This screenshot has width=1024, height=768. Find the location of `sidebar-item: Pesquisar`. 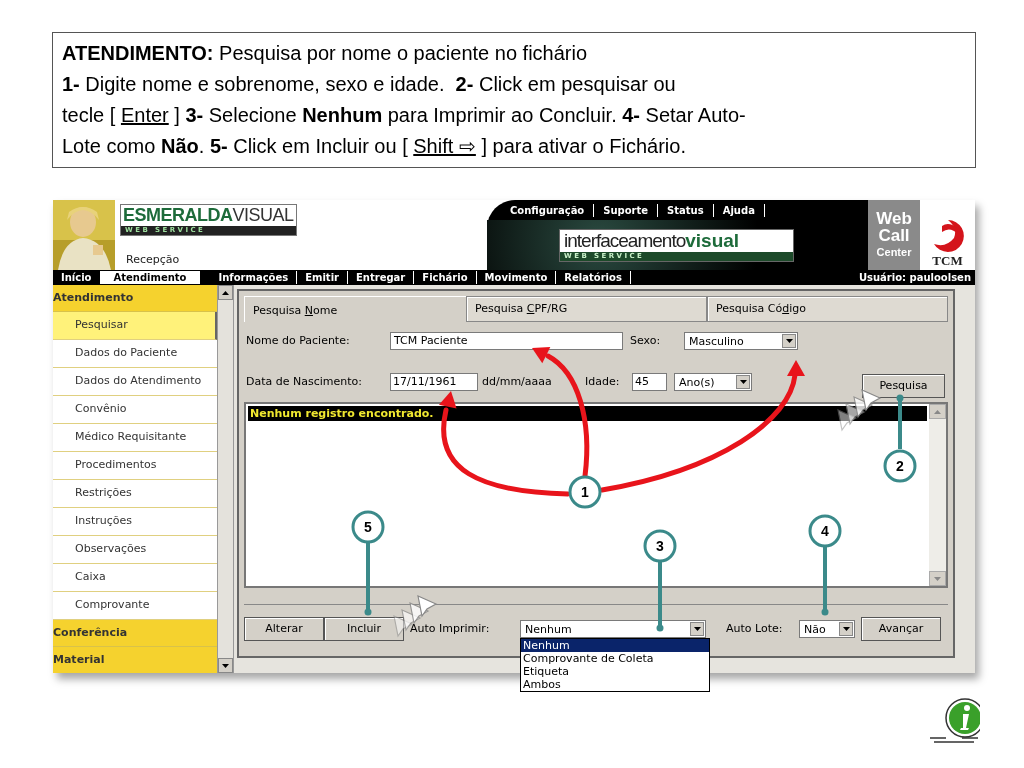

sidebar-item: Pesquisar is located at coordinates (135, 326).